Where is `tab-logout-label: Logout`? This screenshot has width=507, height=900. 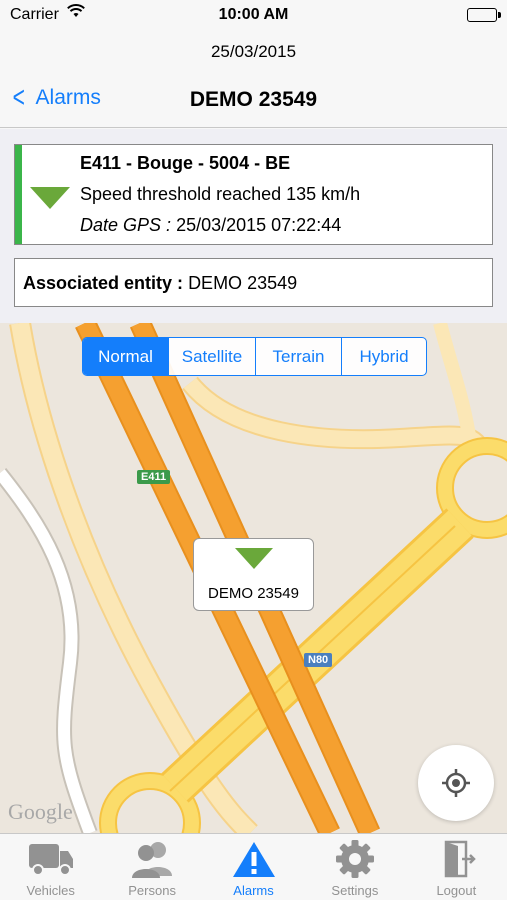 tab-logout-label: Logout is located at coordinates (456, 890).